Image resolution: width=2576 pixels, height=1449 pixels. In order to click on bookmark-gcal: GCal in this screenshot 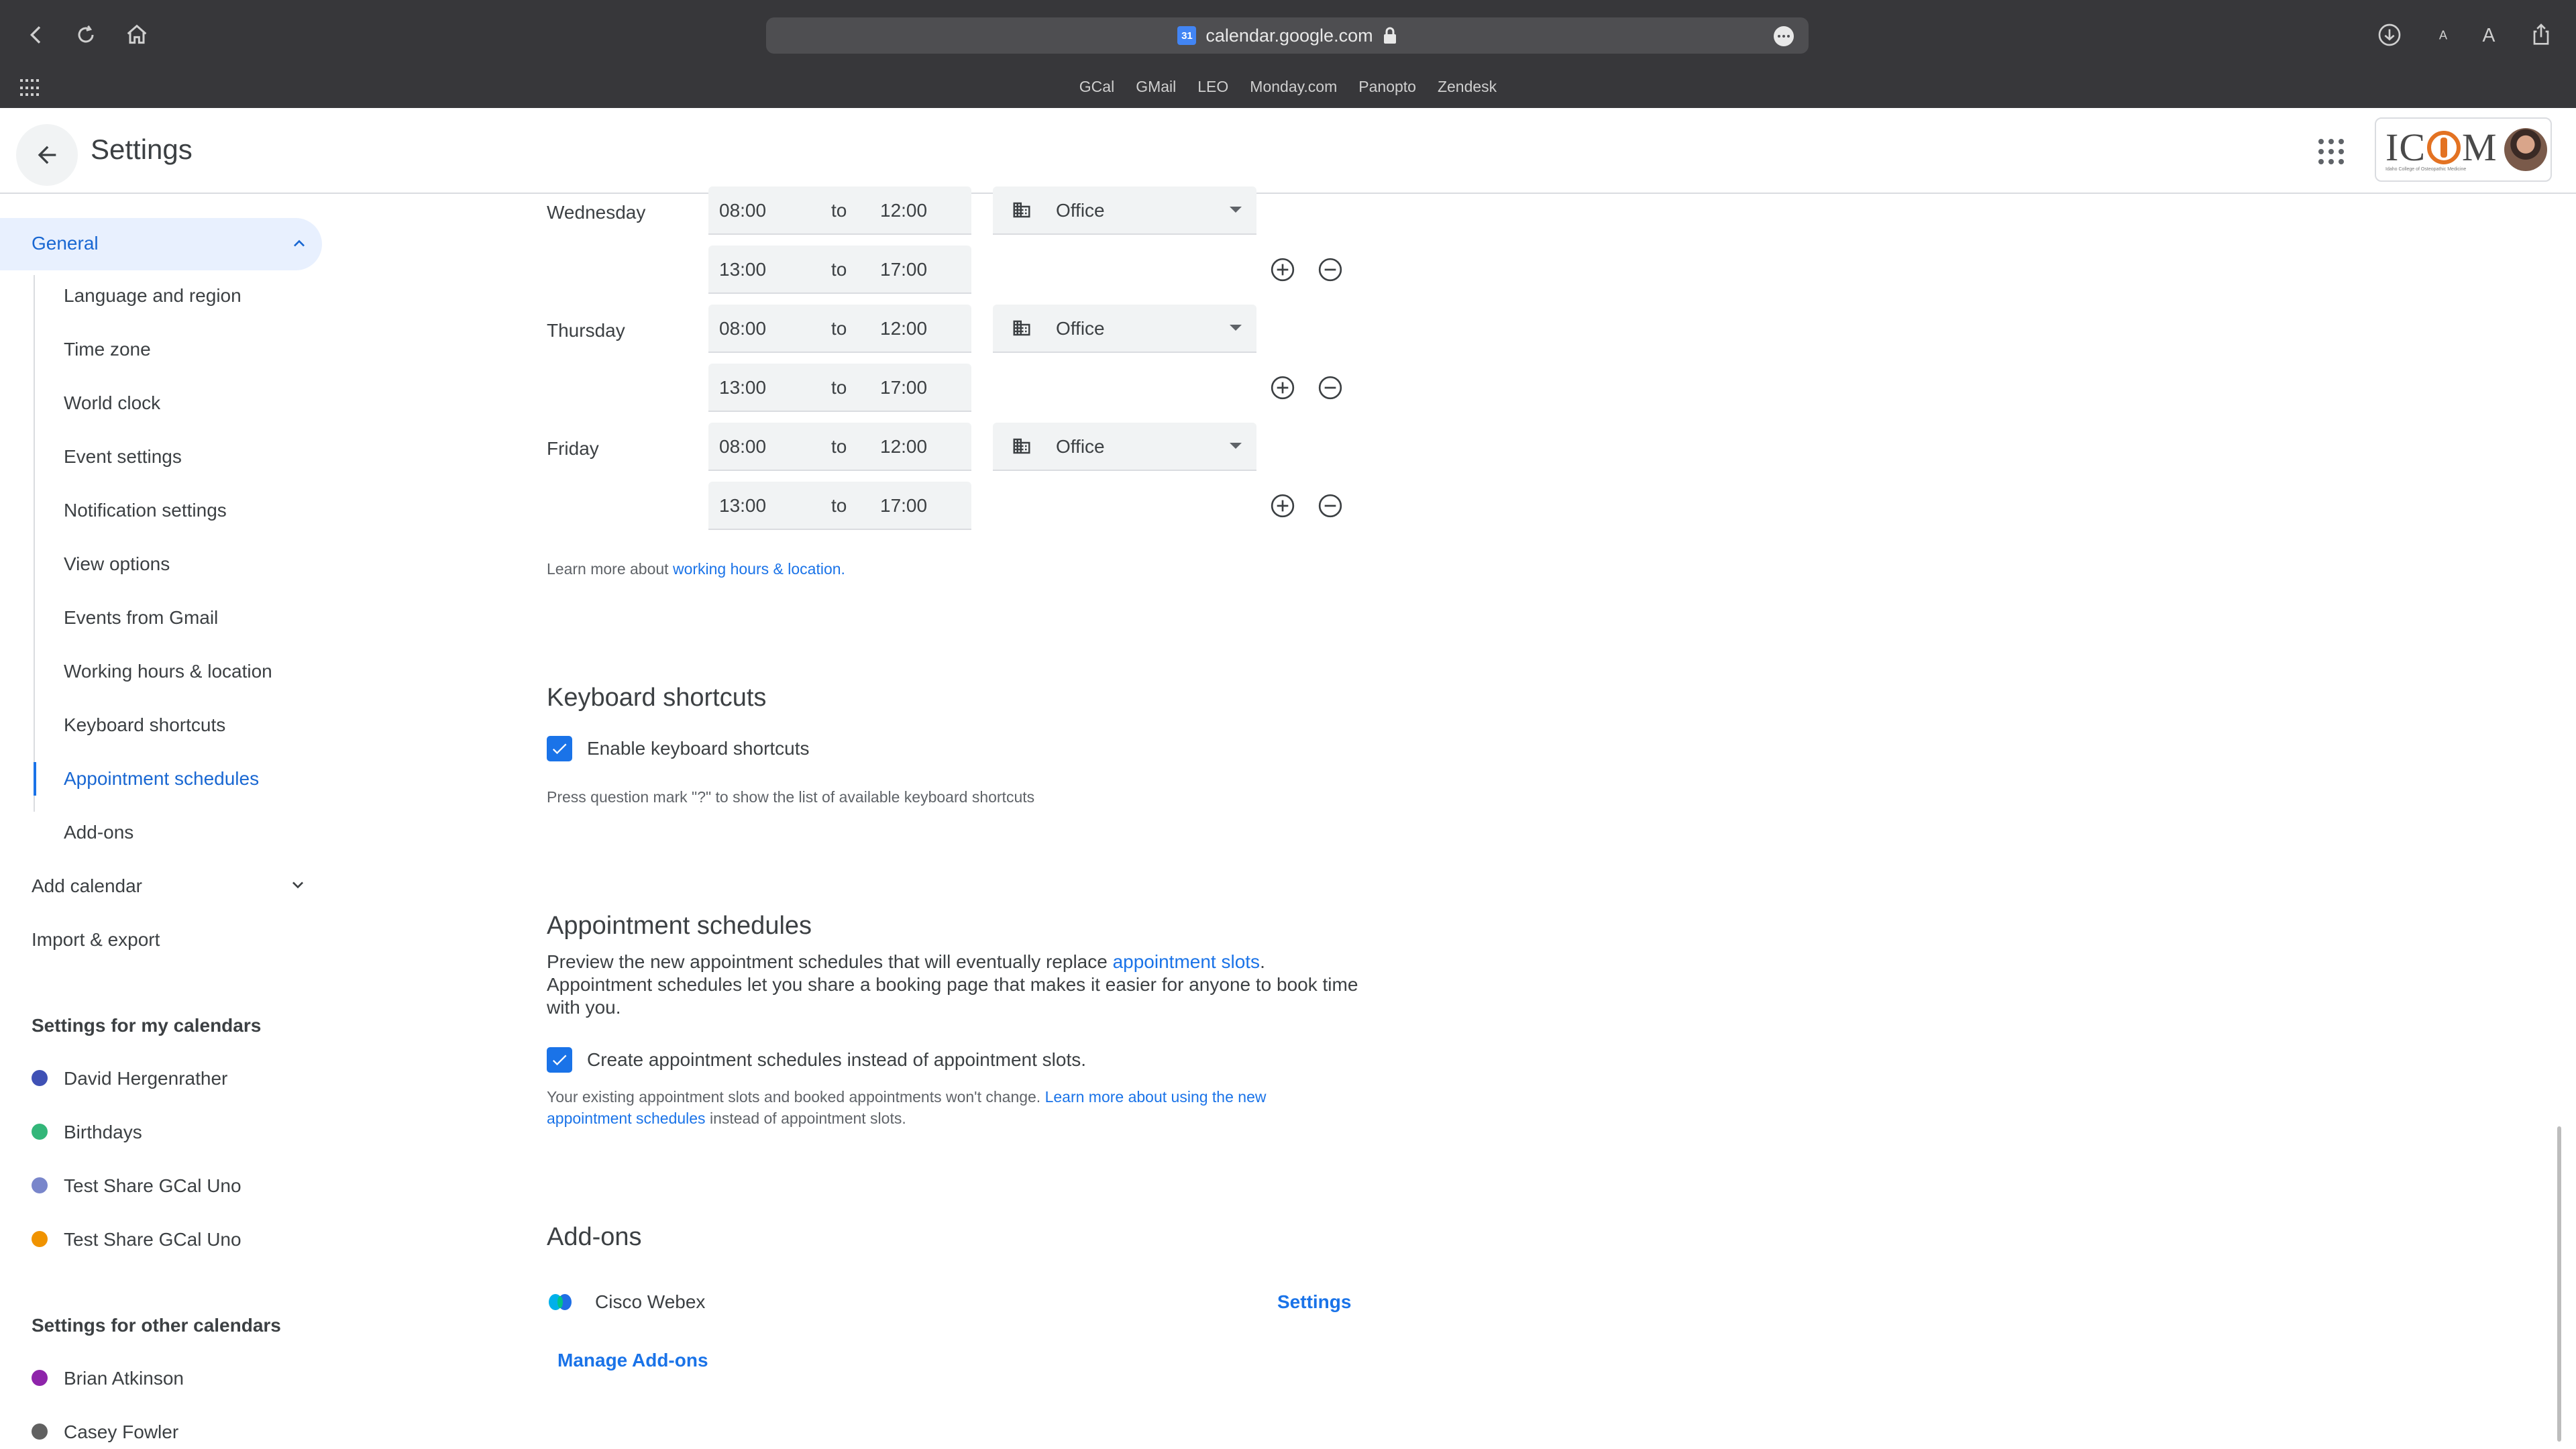, I will do `click(1096, 88)`.